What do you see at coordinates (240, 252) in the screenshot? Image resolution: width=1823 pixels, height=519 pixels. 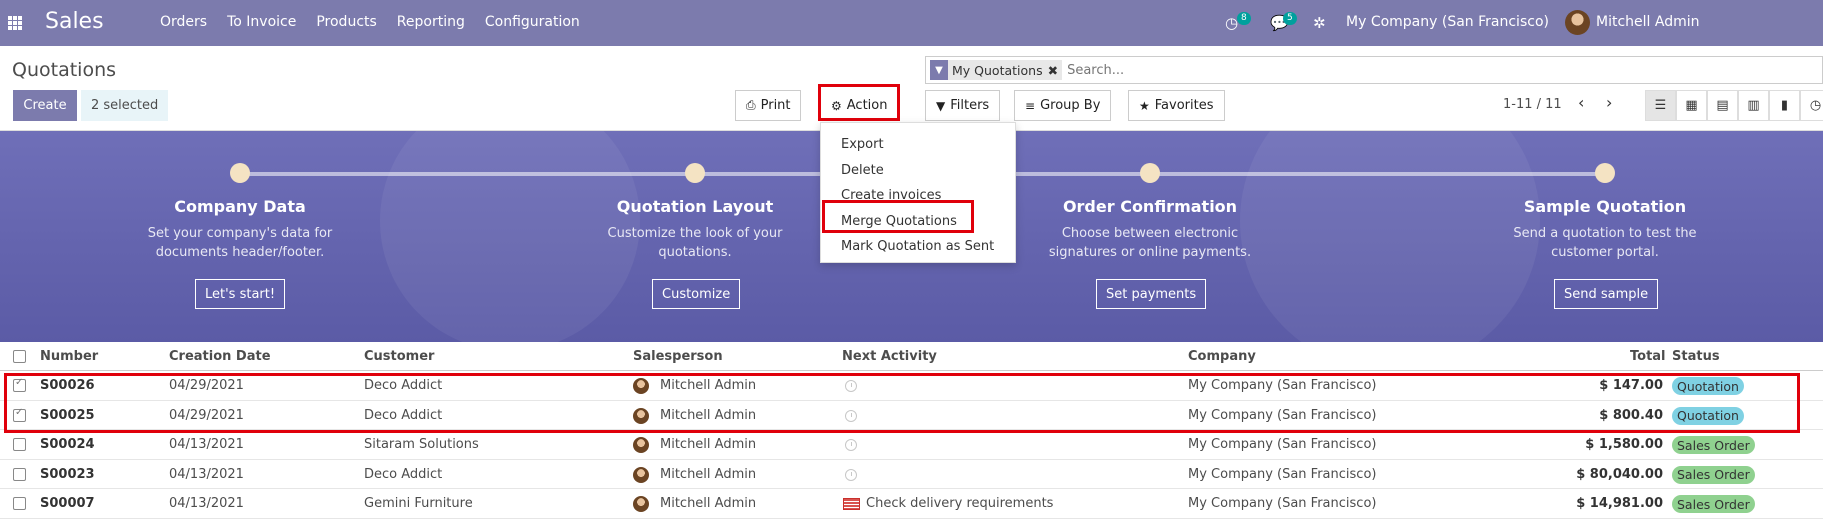 I see `step-description: documents header/footer.` at bounding box center [240, 252].